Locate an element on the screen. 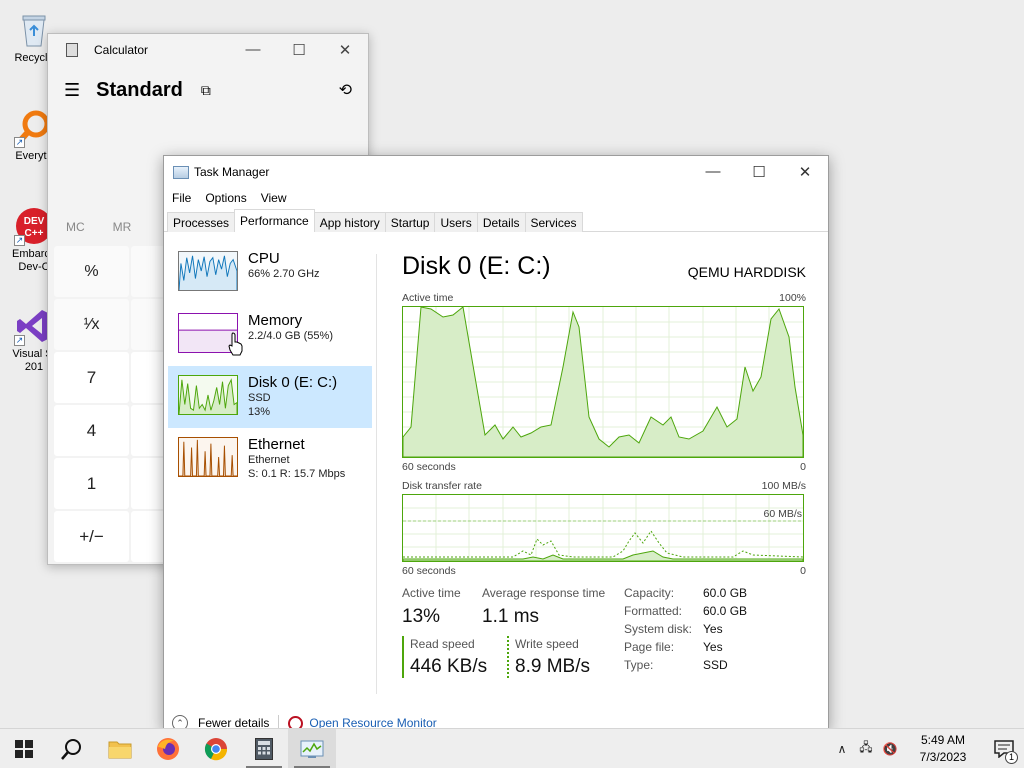 This screenshot has width=1024, height=768. menu-view: View is located at coordinates (274, 198).